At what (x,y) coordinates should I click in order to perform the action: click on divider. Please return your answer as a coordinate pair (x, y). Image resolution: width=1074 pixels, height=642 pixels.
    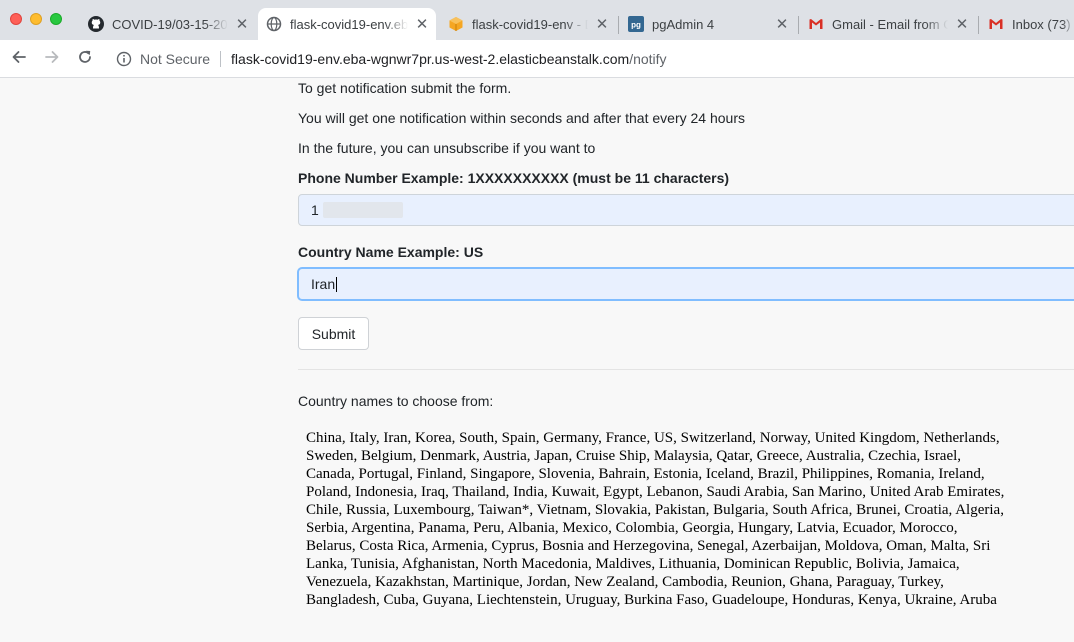
    Looking at the image, I should click on (686, 369).